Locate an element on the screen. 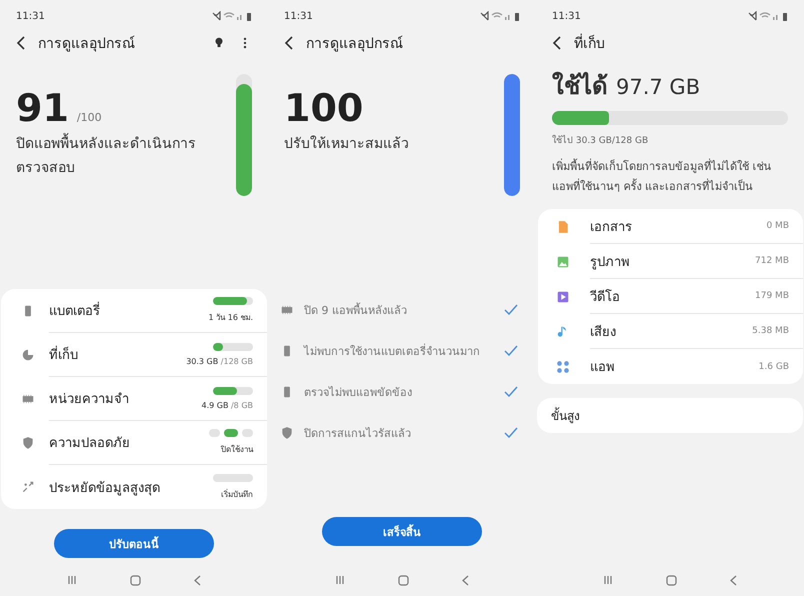  category-row: วีดีโอ 179 MB is located at coordinates (670, 296).